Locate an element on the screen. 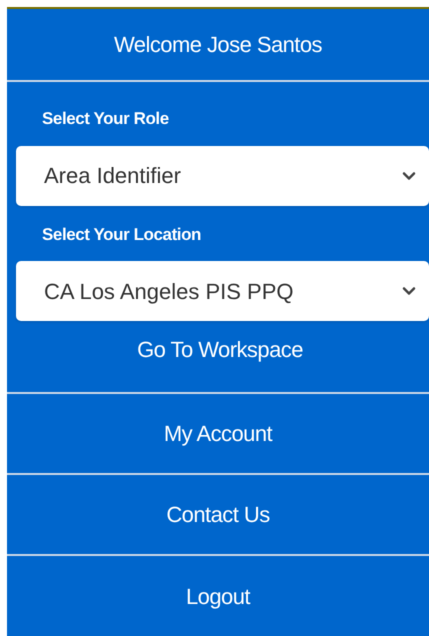  menu-item: My Account is located at coordinates (218, 433).